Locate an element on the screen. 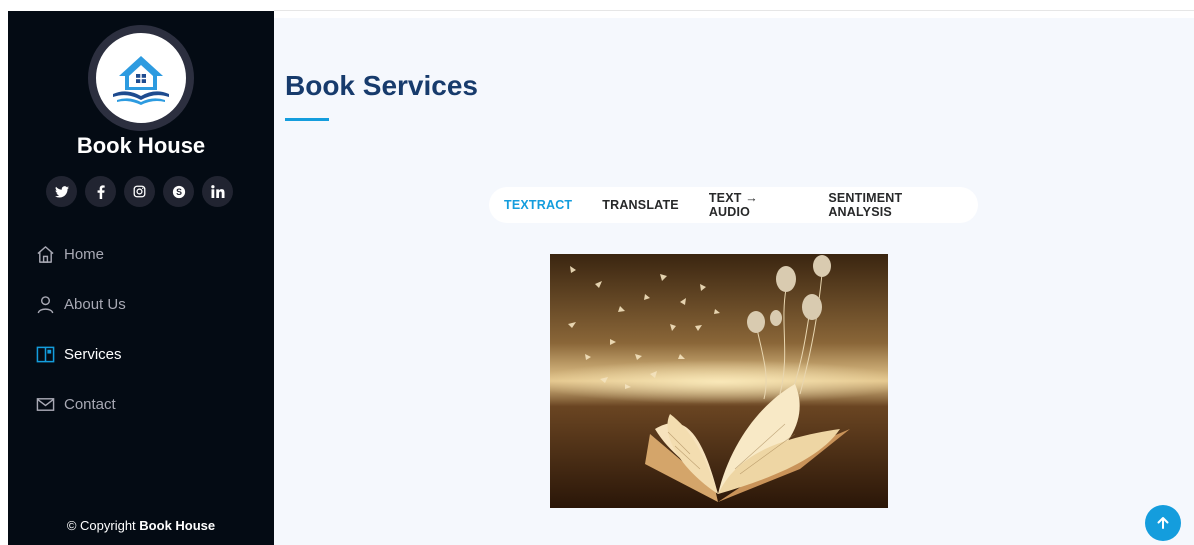 The width and height of the screenshot is (1194, 545). skype-icon: S is located at coordinates (178, 191).